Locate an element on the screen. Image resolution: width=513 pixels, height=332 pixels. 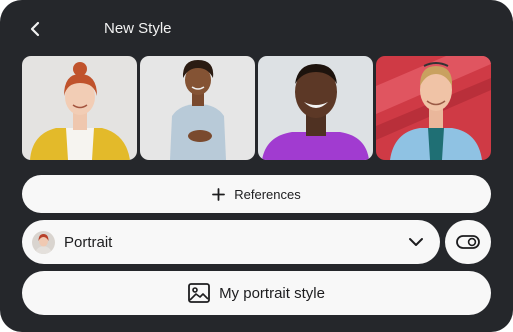
back-button is located at coordinates (35, 29).